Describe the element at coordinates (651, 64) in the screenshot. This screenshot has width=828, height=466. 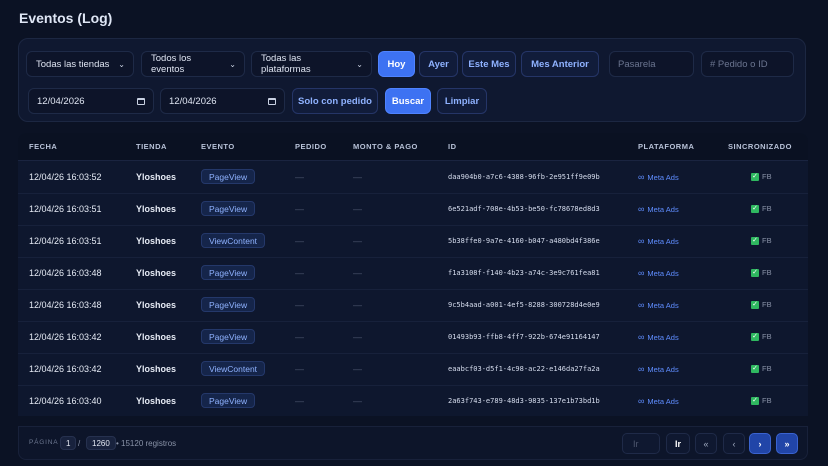
I see `gateway-input: Pasarela` at that location.